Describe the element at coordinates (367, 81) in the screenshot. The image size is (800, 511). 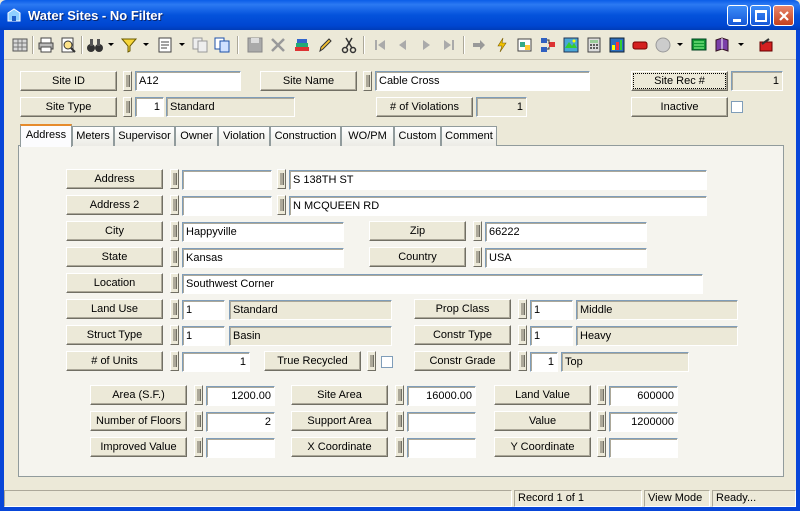
I see `site-name-lookup-grip` at that location.